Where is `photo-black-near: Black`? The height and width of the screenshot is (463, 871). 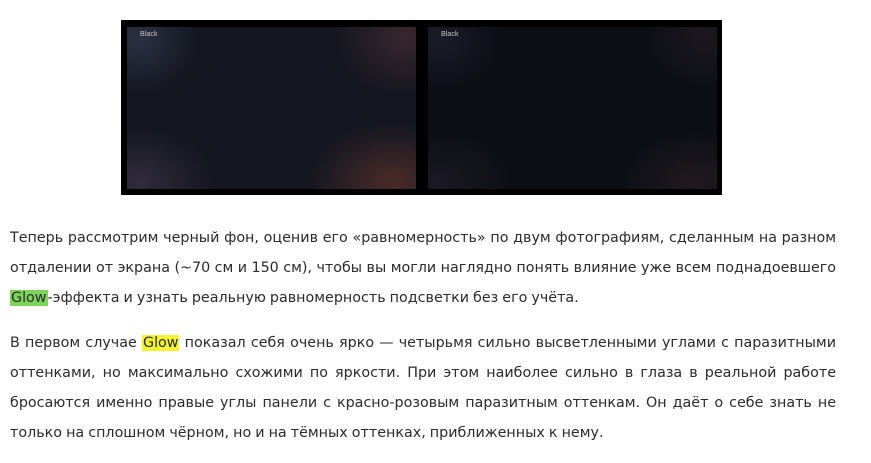
photo-black-near: Black is located at coordinates (271, 108).